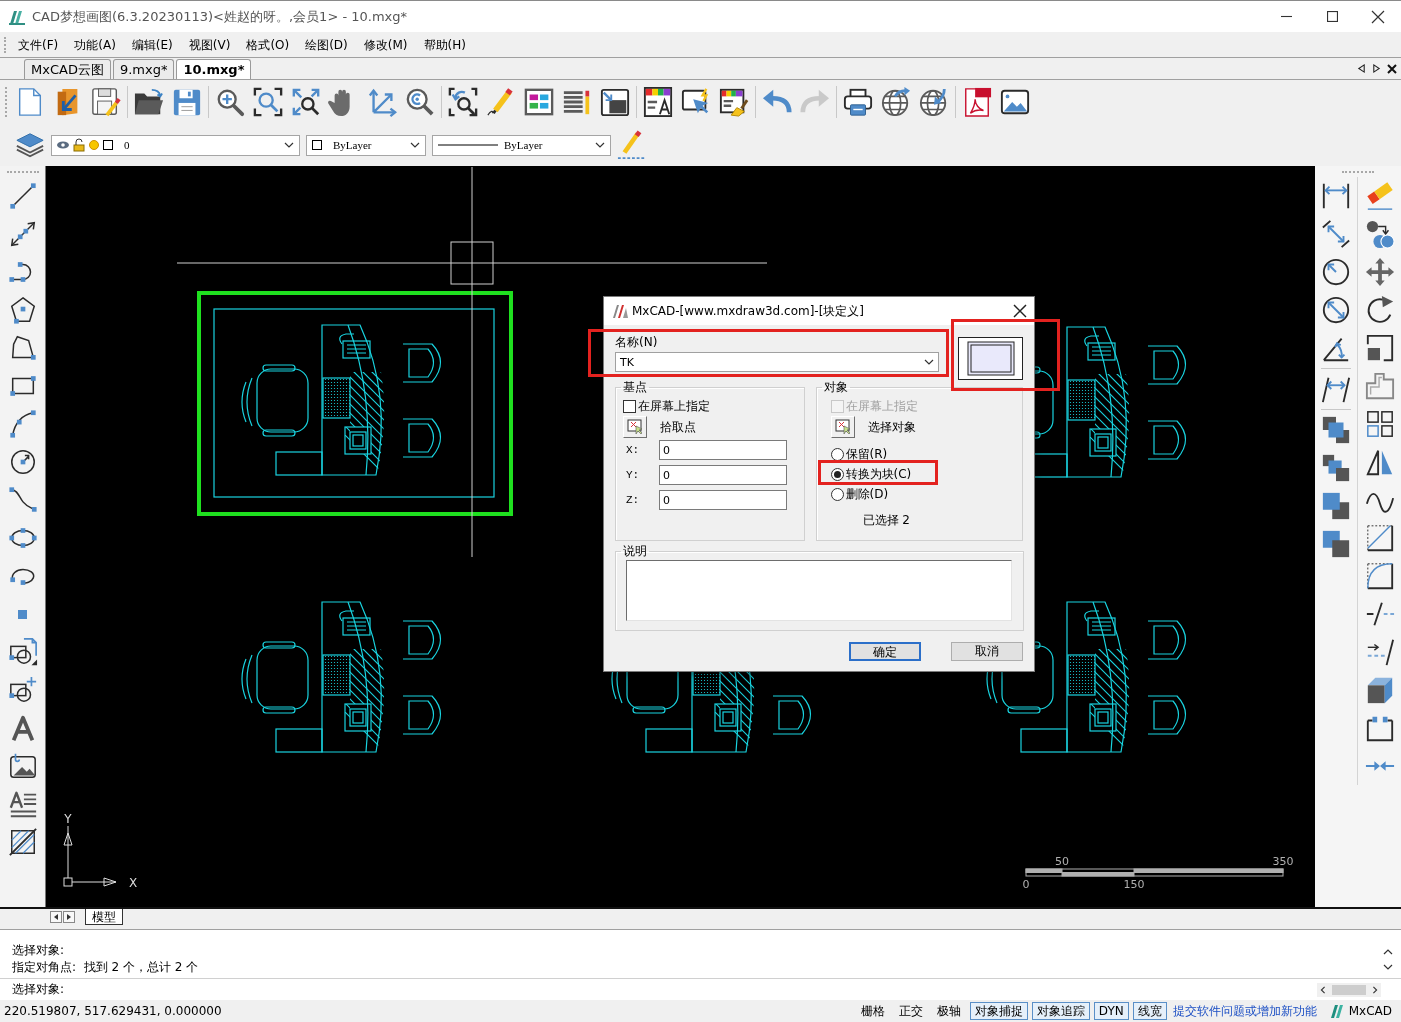 The image size is (1401, 1022). What do you see at coordinates (1376, 68) in the screenshot?
I see `triangle-right-icon` at bounding box center [1376, 68].